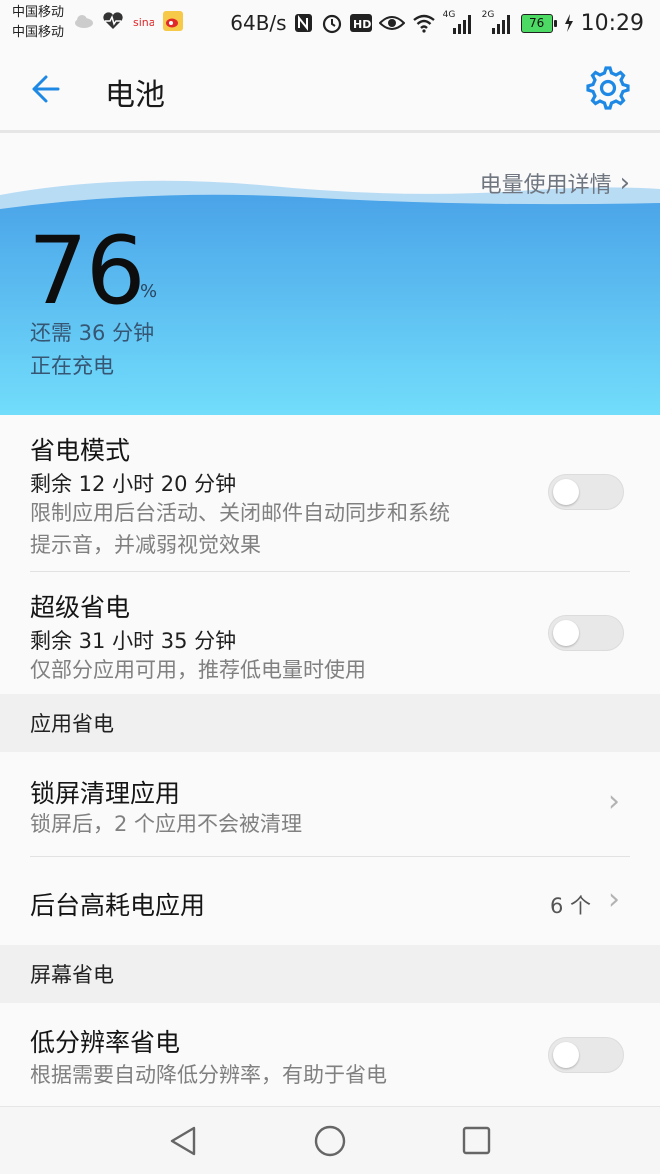  I want to click on power-saving-remaining: 剩余 12 小时 20 分钟, so click(133, 484).